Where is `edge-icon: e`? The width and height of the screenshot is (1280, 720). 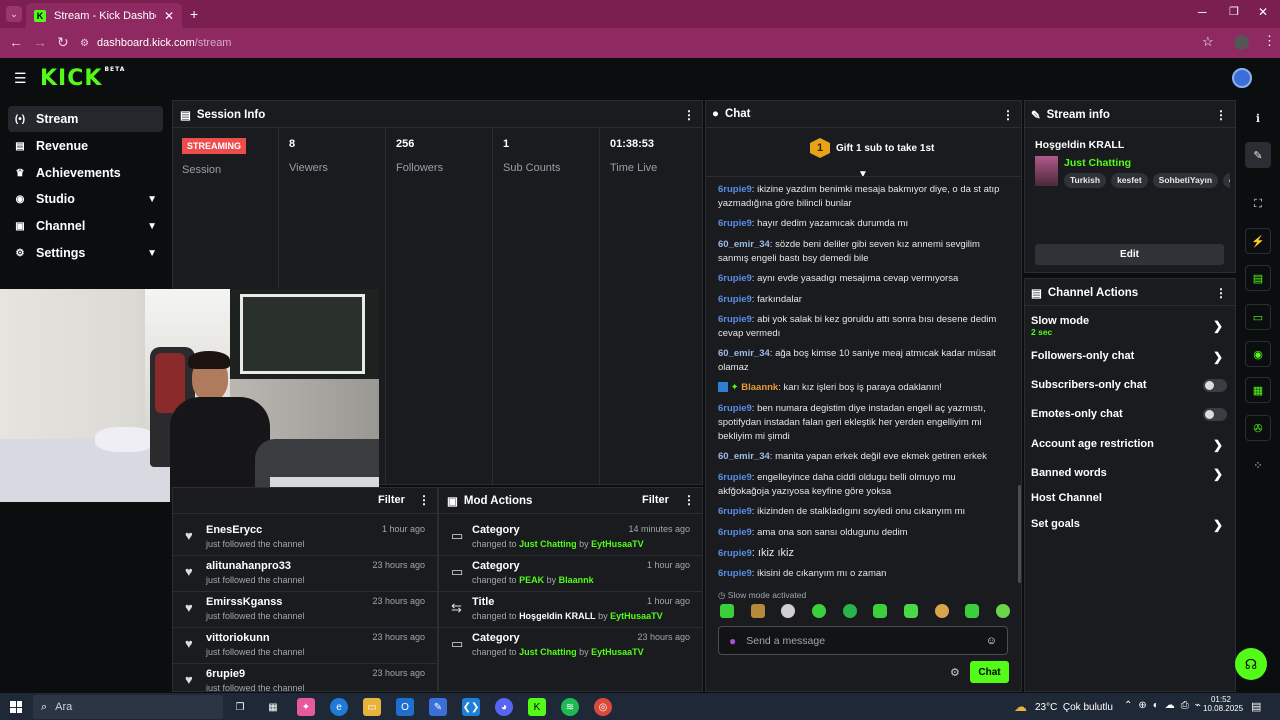
edge-icon: e is located at coordinates (339, 707).